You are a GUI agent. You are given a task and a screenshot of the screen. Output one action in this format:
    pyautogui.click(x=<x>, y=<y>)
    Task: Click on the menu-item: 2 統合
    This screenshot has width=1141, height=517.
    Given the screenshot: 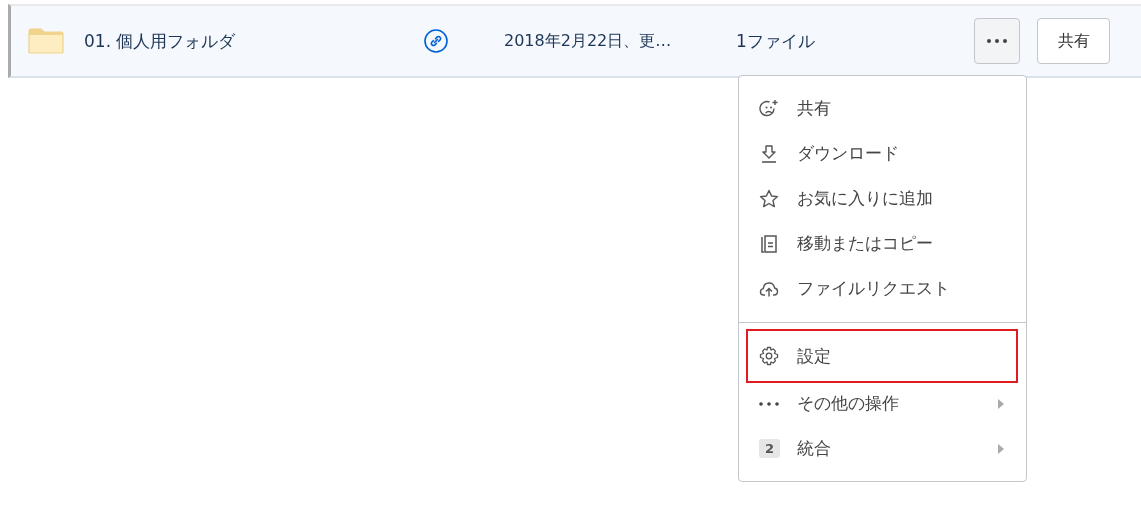 What is the action you would take?
    pyautogui.click(x=877, y=448)
    